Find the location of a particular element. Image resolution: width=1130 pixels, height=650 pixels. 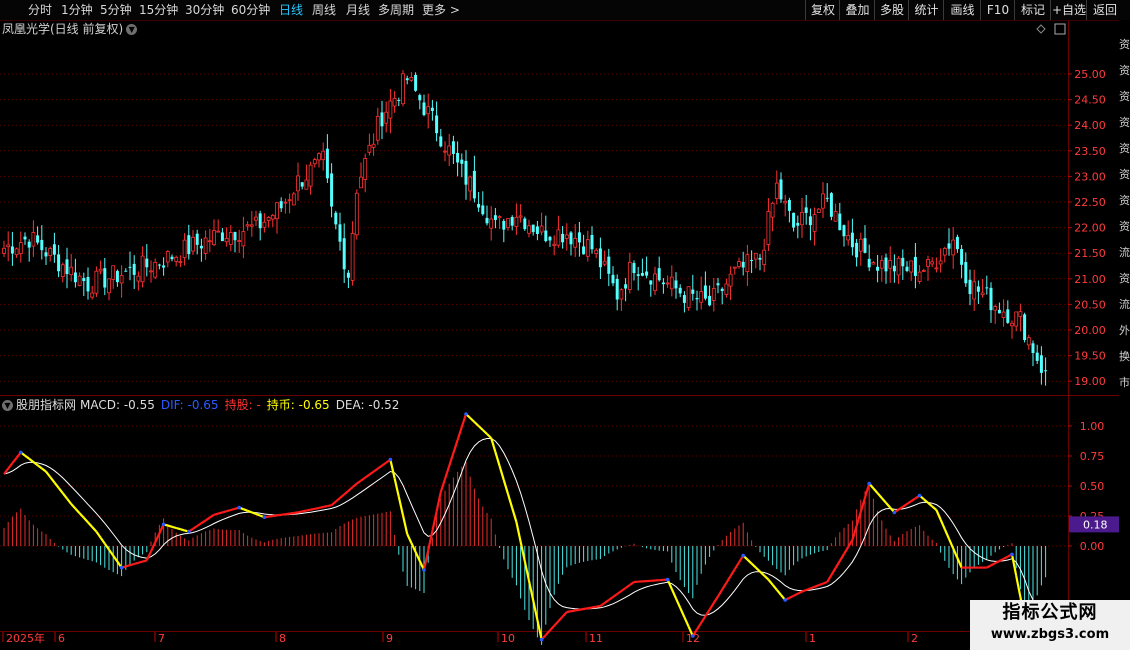

toolbar-button-7: +自选 is located at coordinates (1068, 10).